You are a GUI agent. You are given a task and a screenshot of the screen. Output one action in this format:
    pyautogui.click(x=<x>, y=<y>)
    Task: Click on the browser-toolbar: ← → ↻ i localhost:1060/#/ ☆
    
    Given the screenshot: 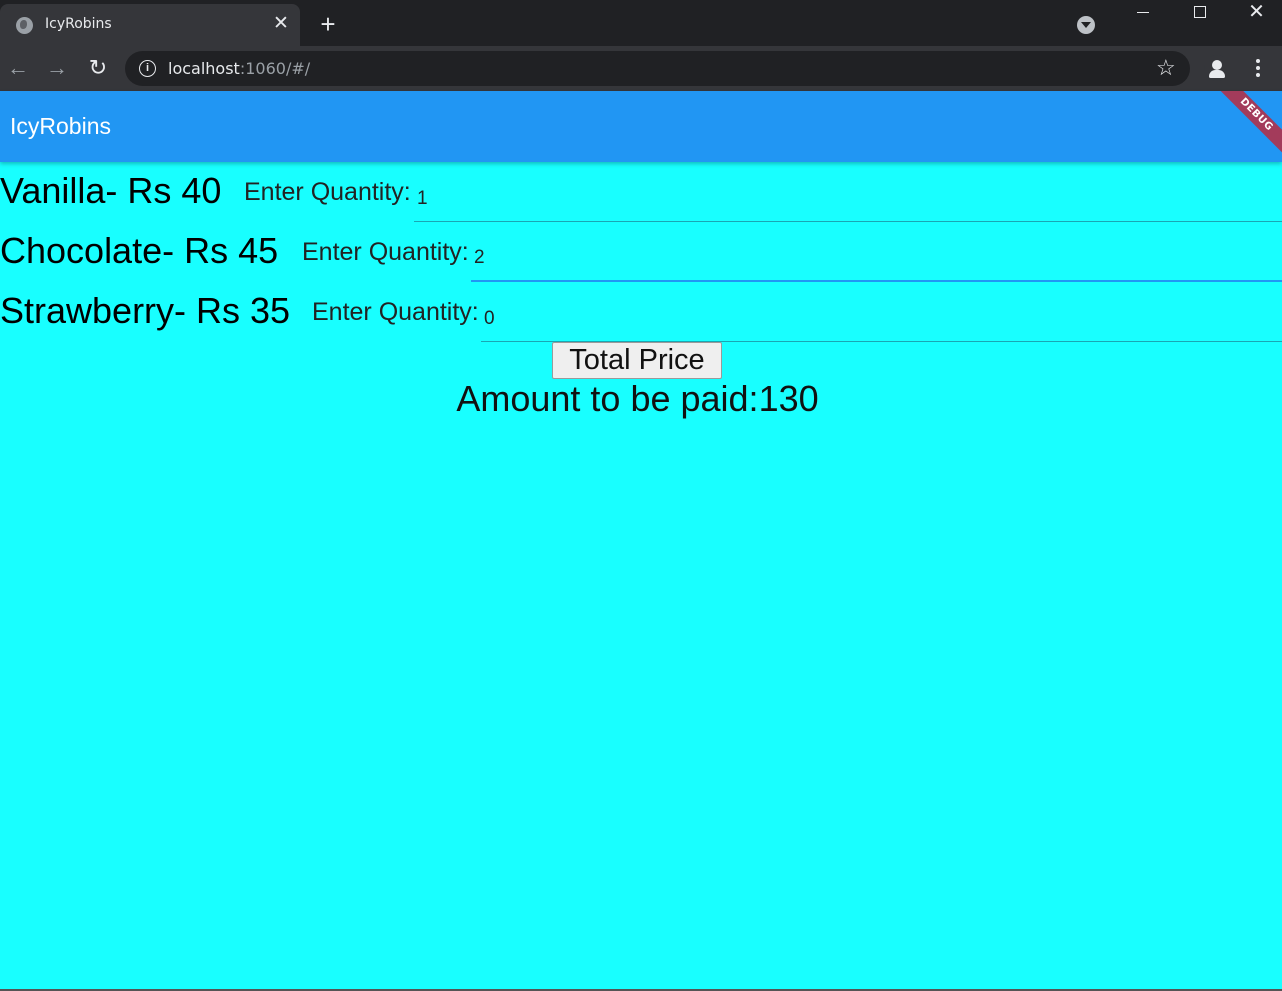 What is the action you would take?
    pyautogui.click(x=641, y=68)
    